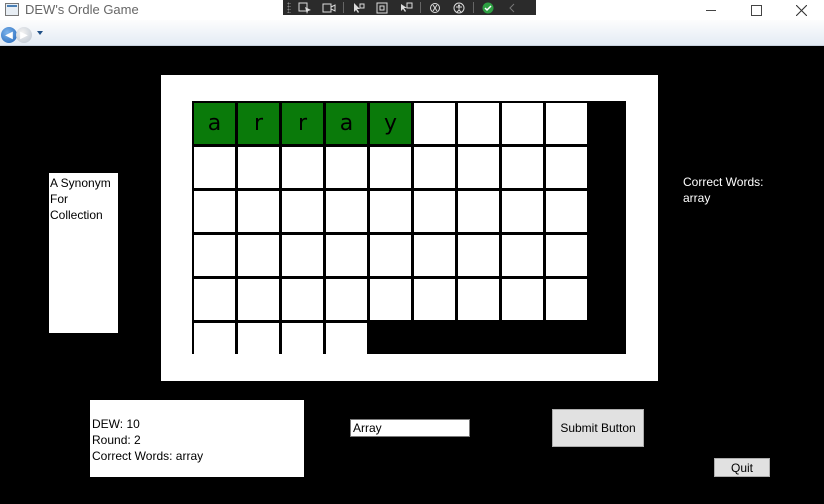 The height and width of the screenshot is (504, 824). I want to click on chevron-down-icon, so click(40, 33).